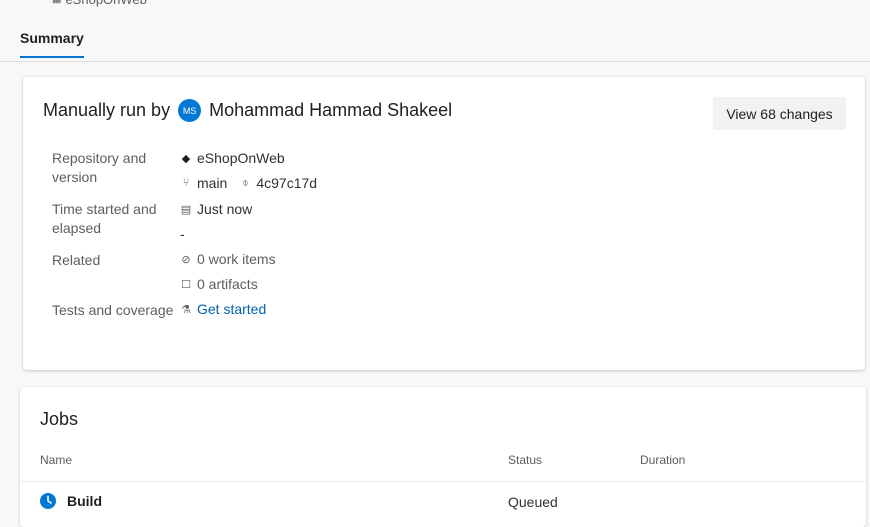  I want to click on time-started-text: Just now, so click(225, 209).